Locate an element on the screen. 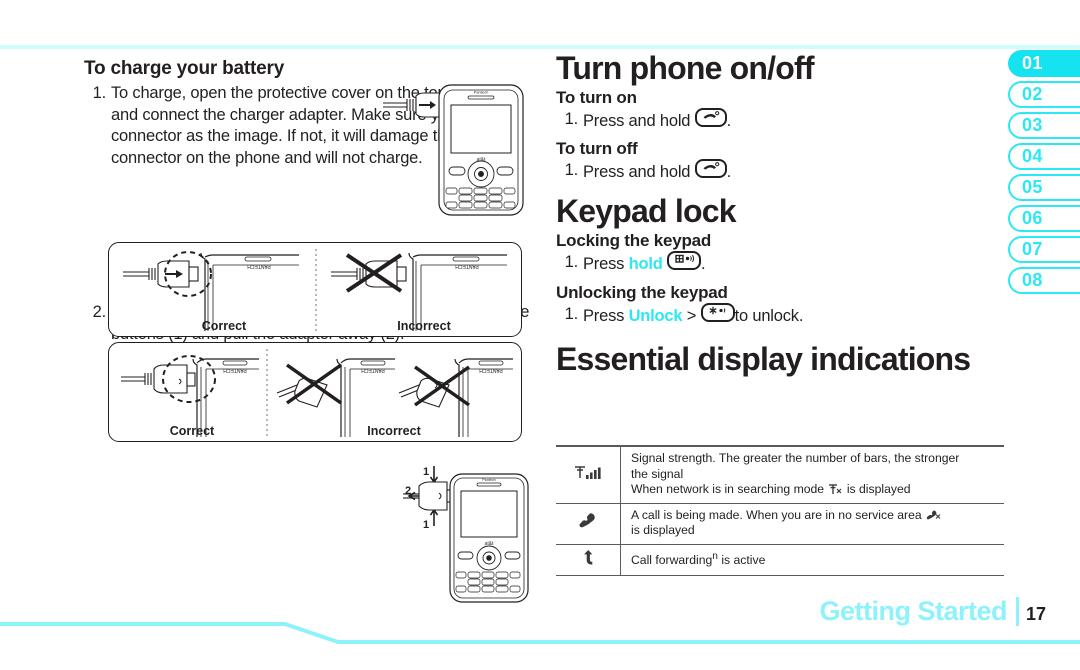  hold-key-icon is located at coordinates (684, 261).